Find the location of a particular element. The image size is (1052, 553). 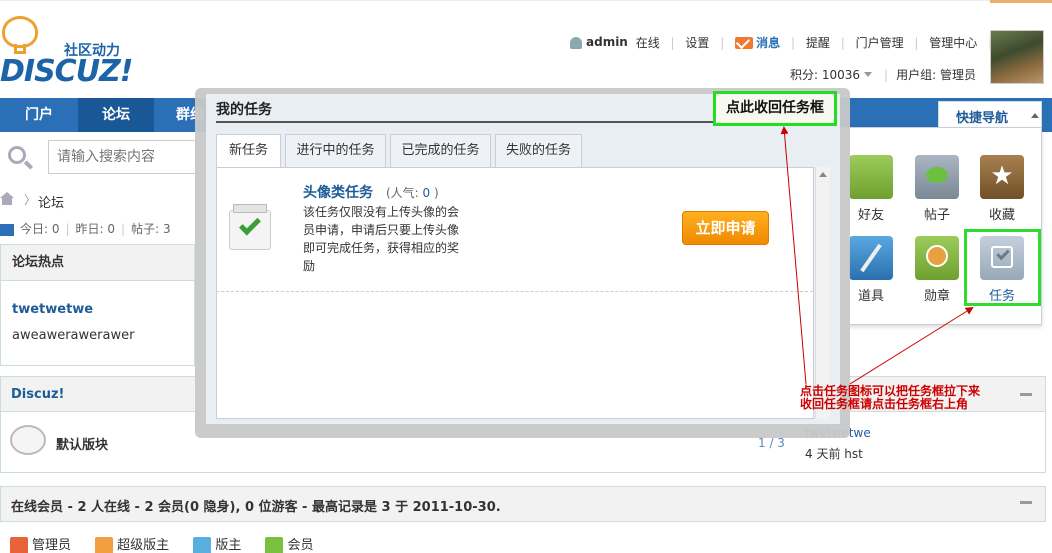

legend-item: 会员 is located at coordinates (289, 543).